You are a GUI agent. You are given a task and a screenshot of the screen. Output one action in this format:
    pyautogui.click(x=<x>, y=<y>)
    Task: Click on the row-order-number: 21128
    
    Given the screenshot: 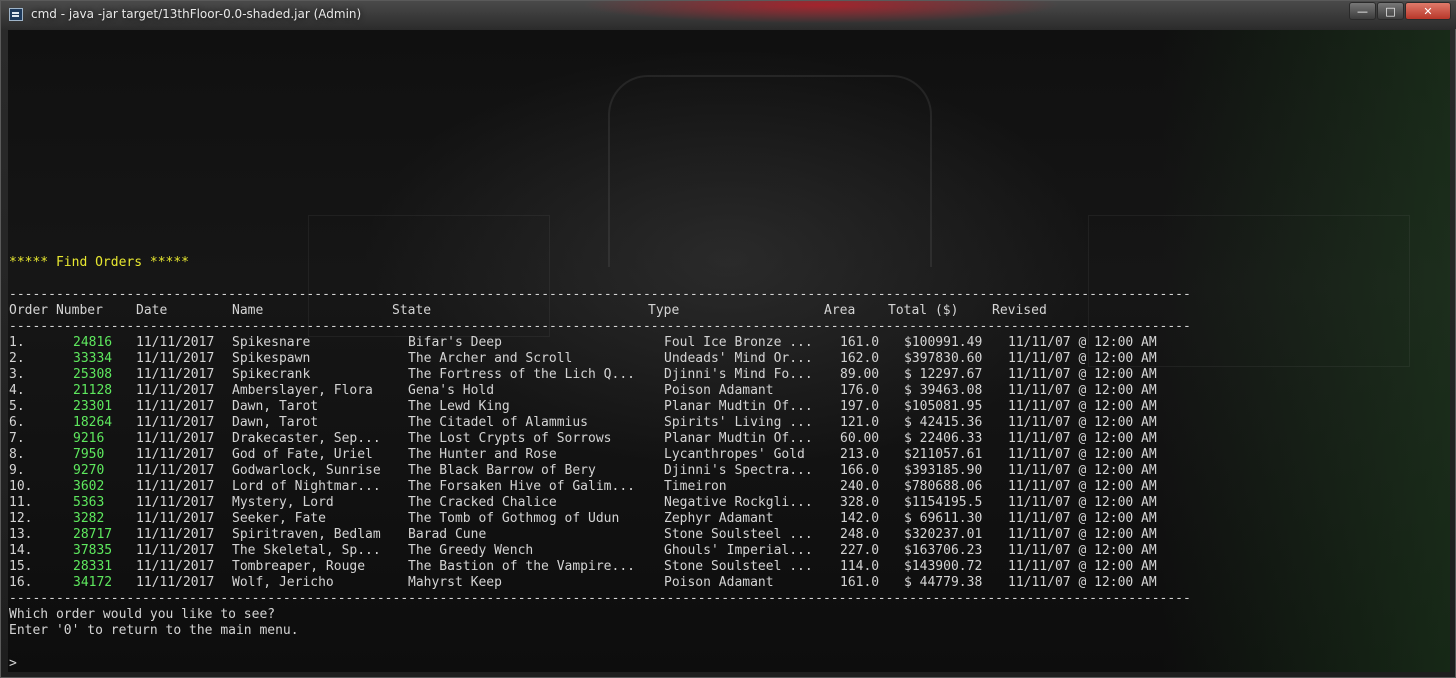 What is the action you would take?
    pyautogui.click(x=93, y=390)
    